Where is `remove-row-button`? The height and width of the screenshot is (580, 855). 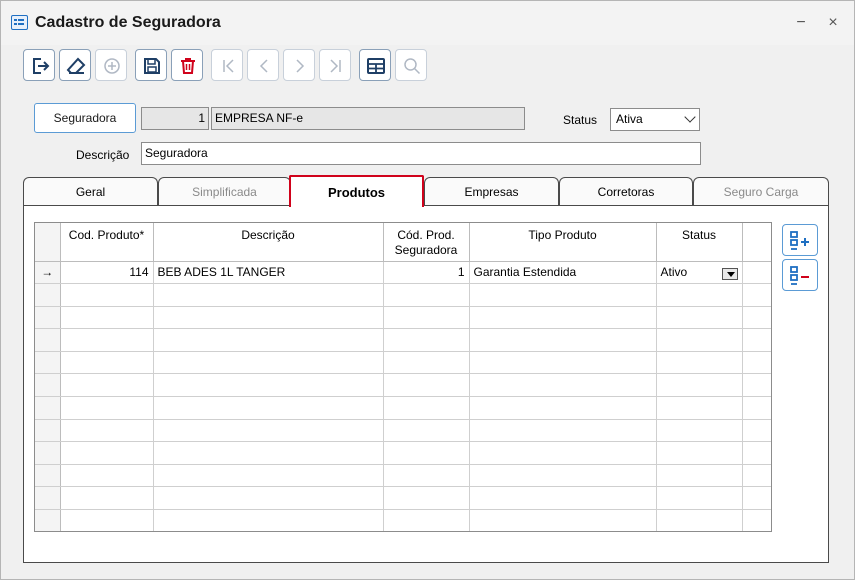
remove-row-button is located at coordinates (800, 275).